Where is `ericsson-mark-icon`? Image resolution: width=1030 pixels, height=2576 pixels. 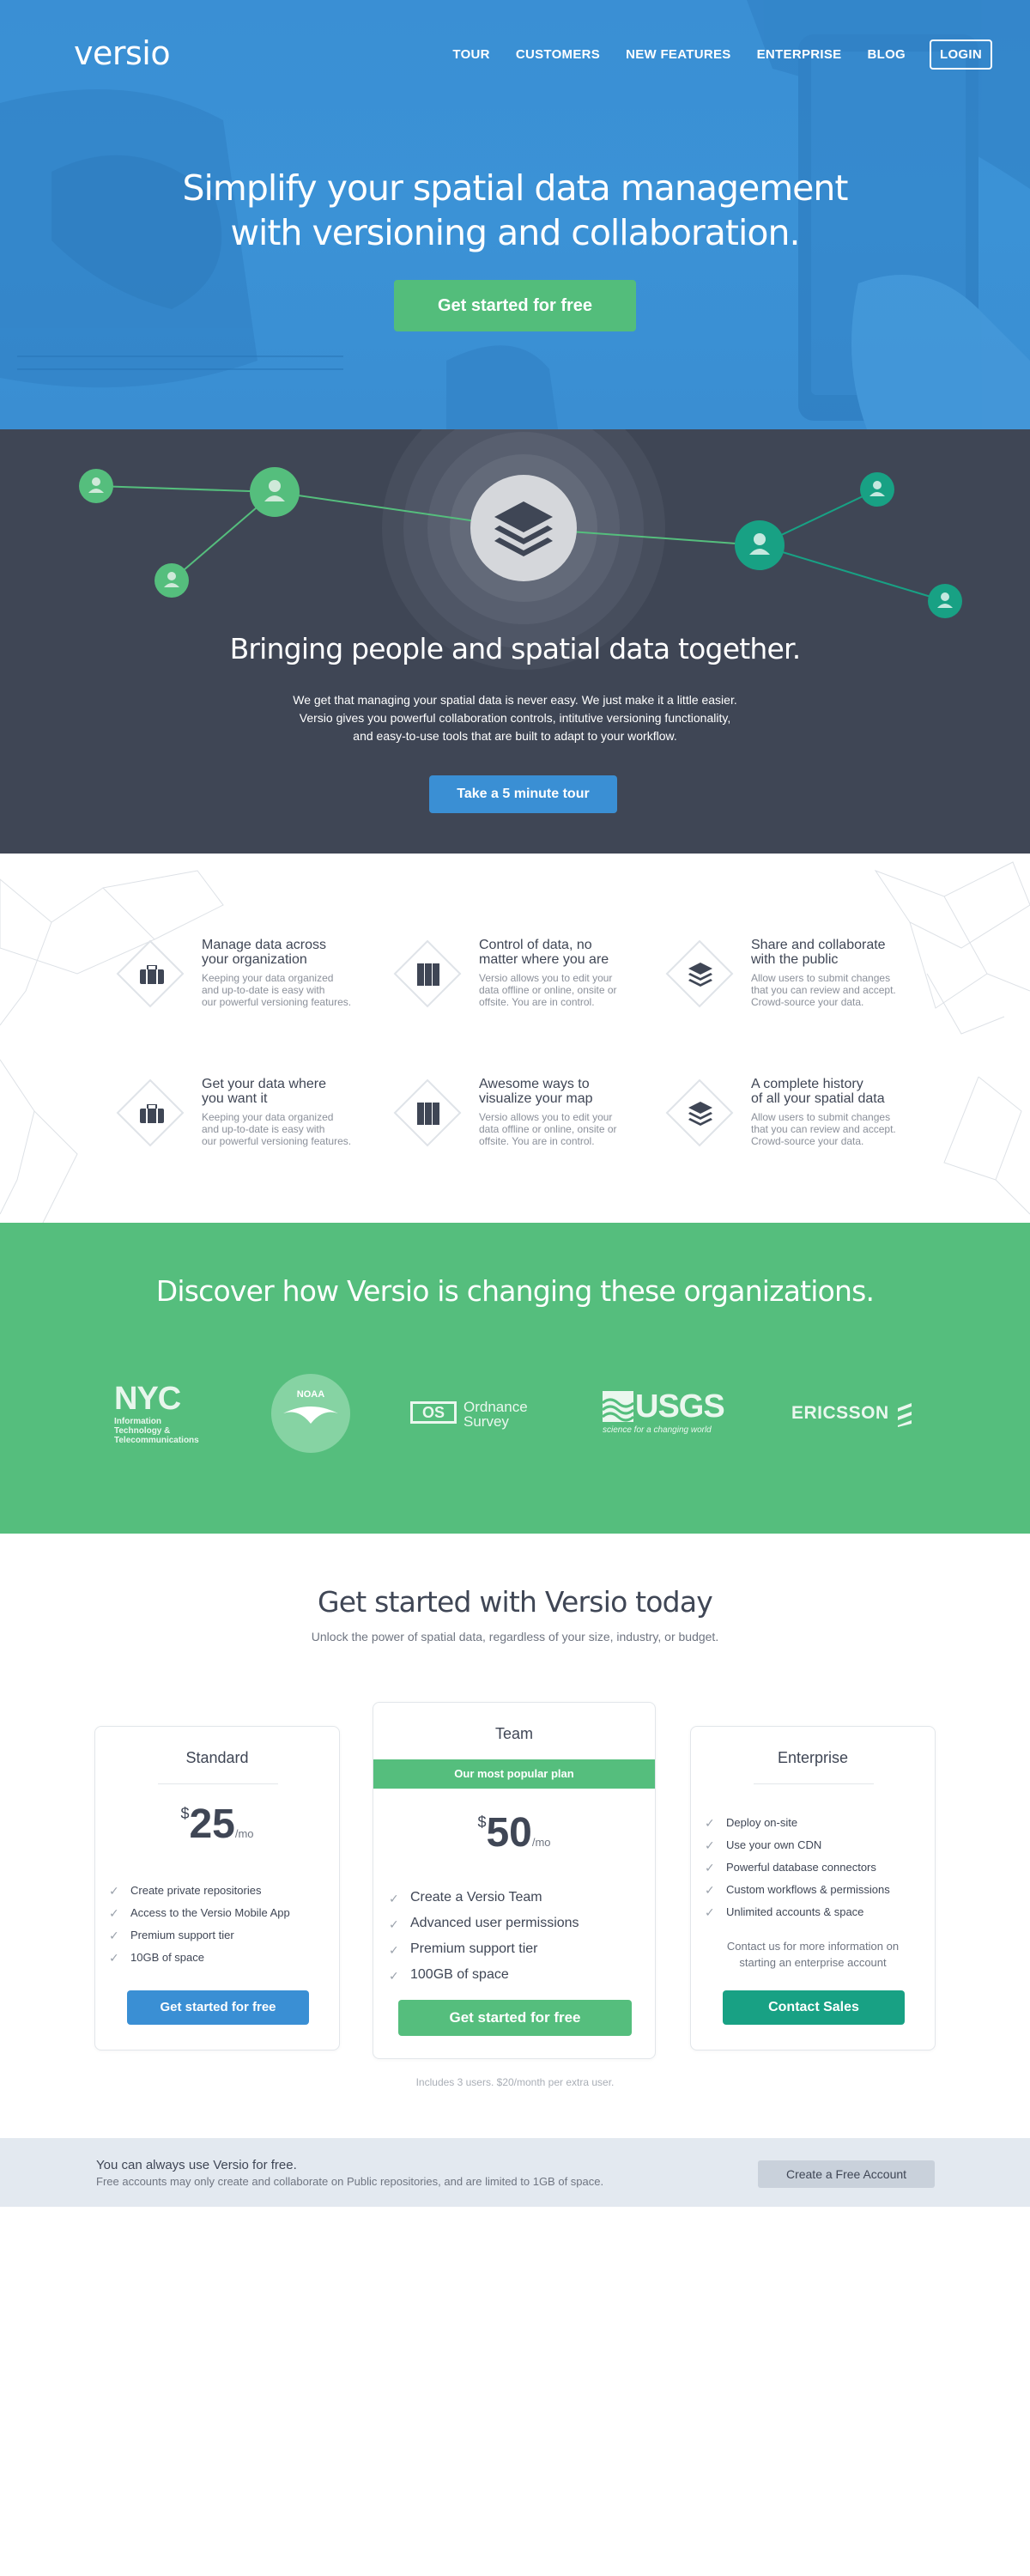 ericsson-mark-icon is located at coordinates (905, 1415).